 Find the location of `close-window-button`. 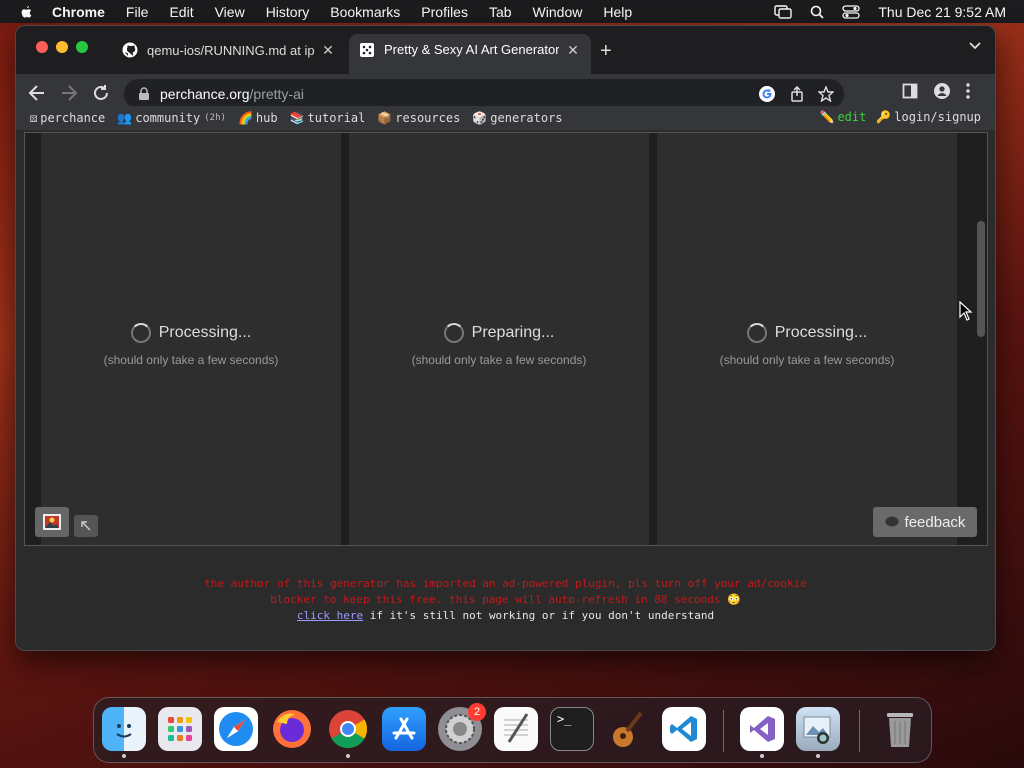

close-window-button is located at coordinates (42, 47).